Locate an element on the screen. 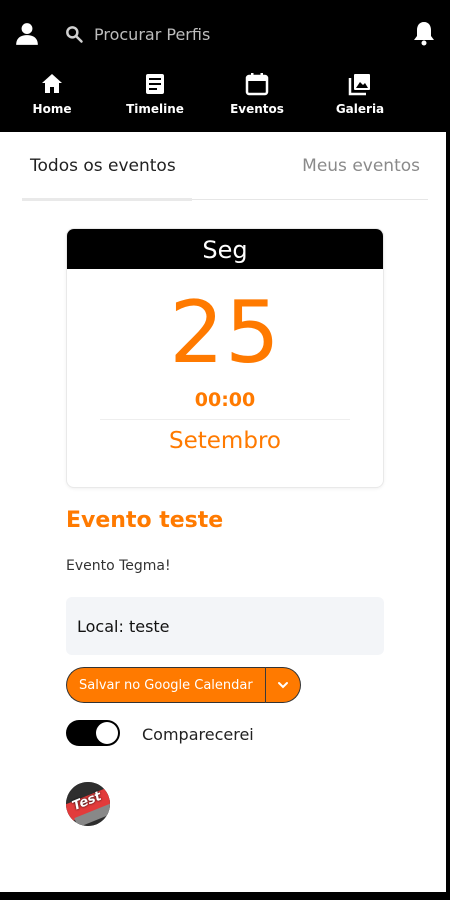 This screenshot has height=900, width=450. timeline-icon is located at coordinates (155, 84).